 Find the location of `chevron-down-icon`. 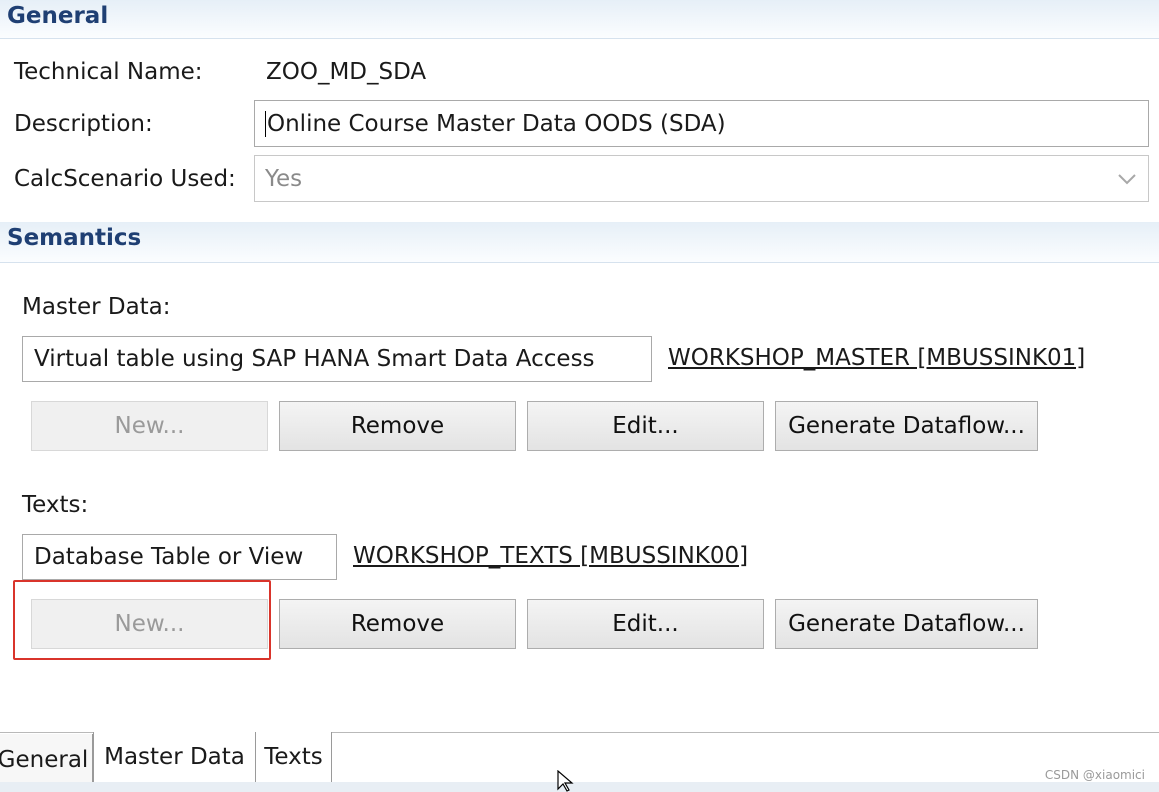

chevron-down-icon is located at coordinates (1127, 178).